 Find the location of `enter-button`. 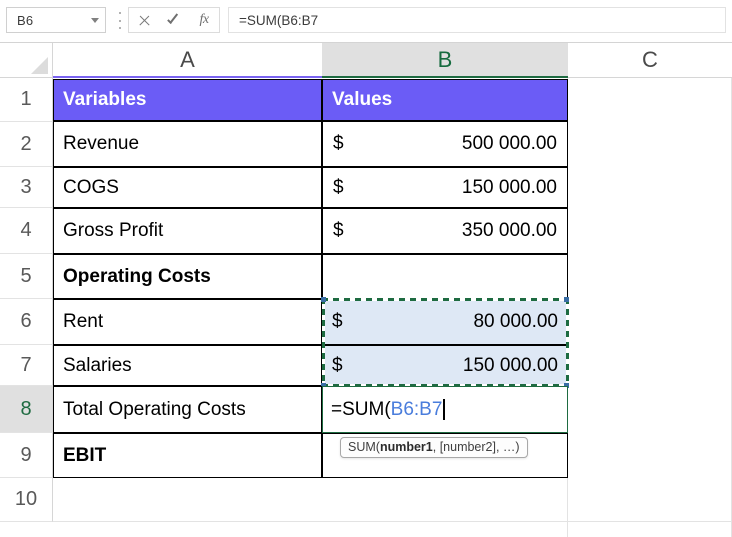

enter-button is located at coordinates (174, 20).